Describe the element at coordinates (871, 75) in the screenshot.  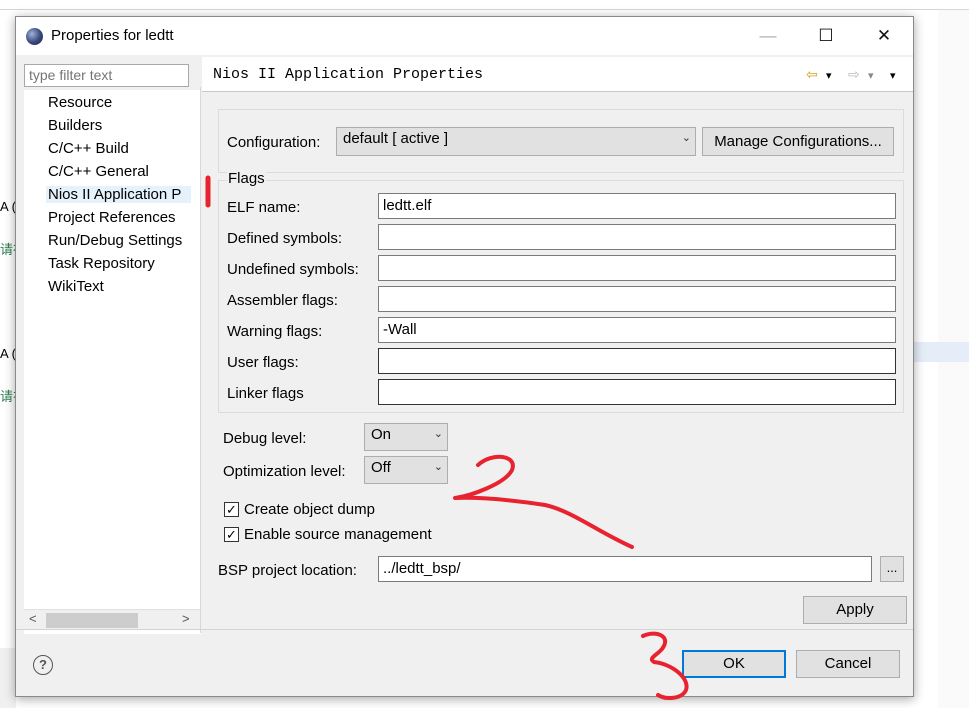
I see `forward-menu-icon: ▾` at that location.